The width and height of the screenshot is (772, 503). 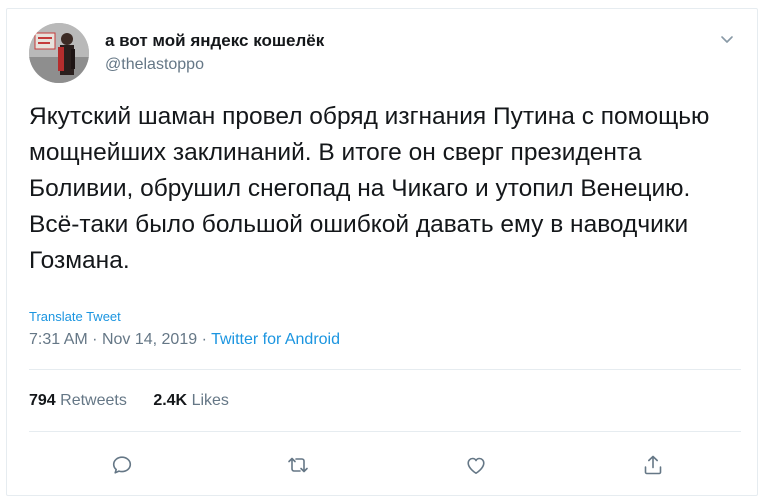 I want to click on likes-count: 2.4K, so click(x=170, y=400).